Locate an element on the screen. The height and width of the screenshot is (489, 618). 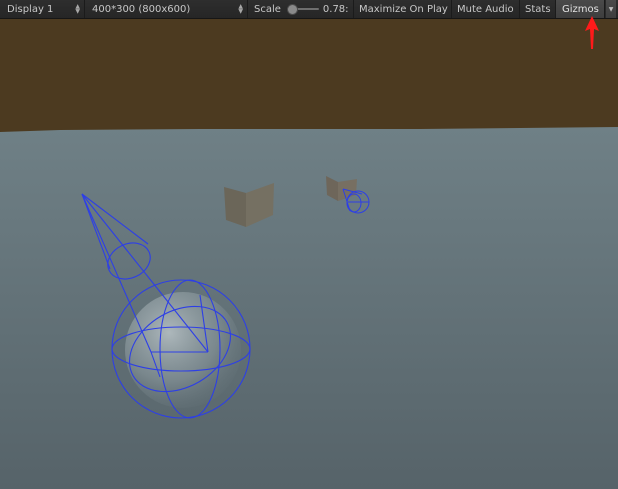
display-label: Display 1 is located at coordinates (30, 9).